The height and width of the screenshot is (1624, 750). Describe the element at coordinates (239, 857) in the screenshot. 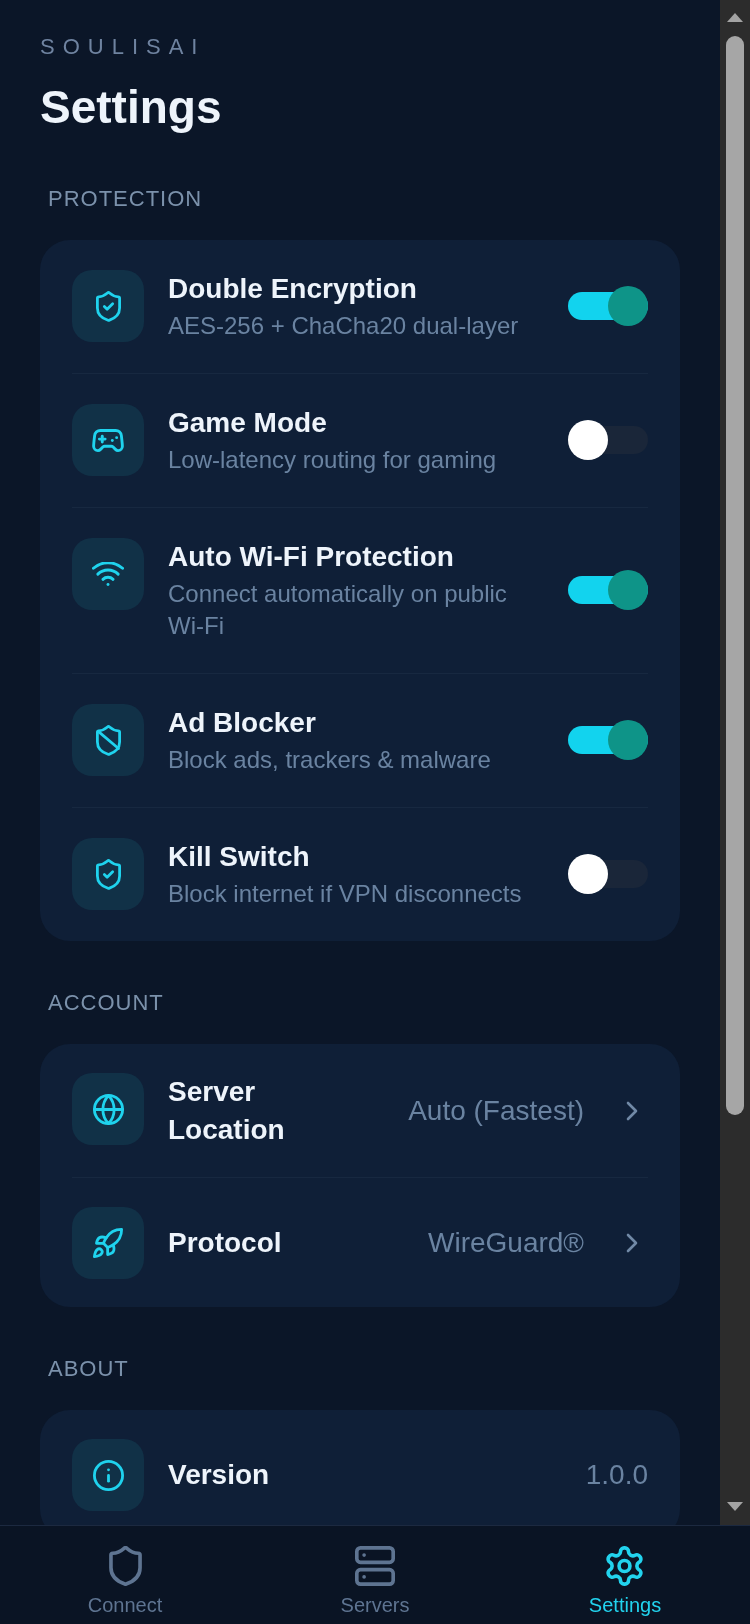

I see `setting-title: Kill Switch` at that location.